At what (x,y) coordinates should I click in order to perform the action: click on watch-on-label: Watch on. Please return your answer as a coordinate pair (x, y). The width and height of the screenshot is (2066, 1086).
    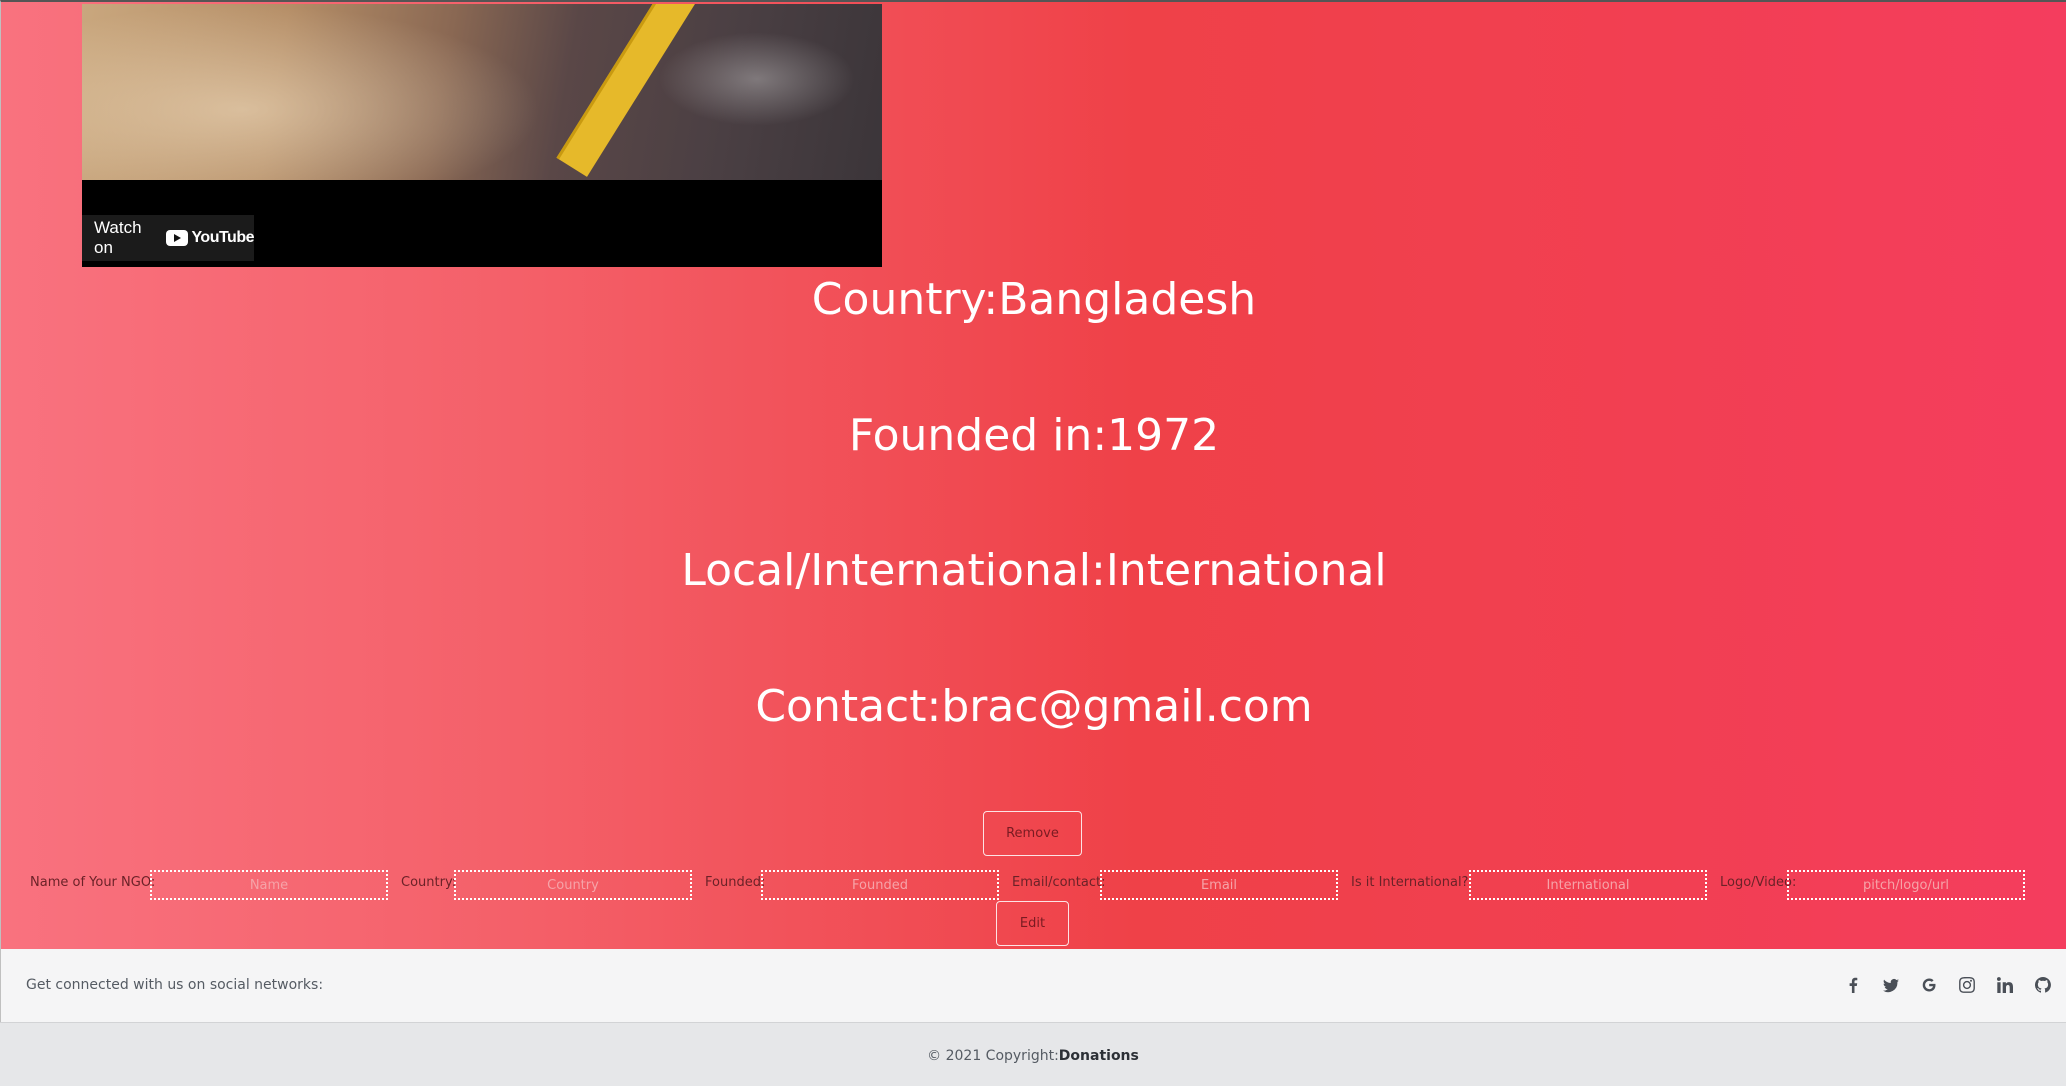
    Looking at the image, I should click on (118, 237).